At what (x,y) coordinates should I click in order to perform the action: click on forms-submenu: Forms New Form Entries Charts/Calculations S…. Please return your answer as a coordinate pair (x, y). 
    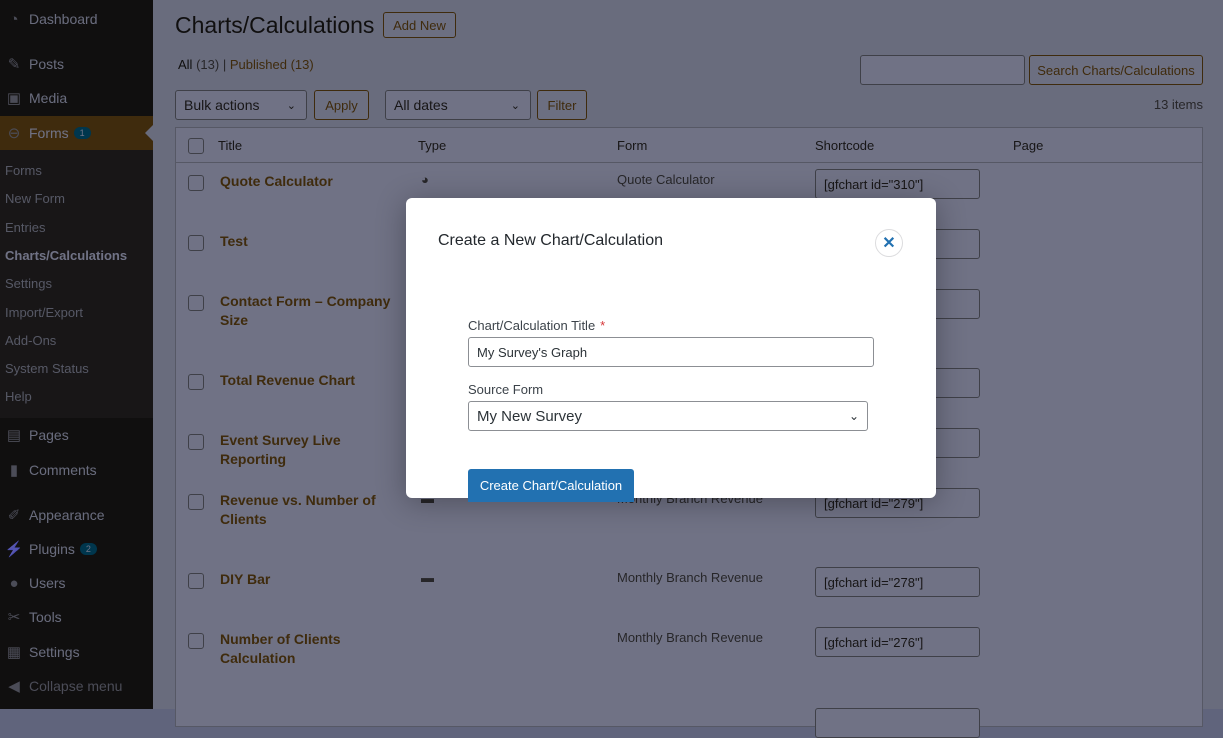
    Looking at the image, I should click on (76, 284).